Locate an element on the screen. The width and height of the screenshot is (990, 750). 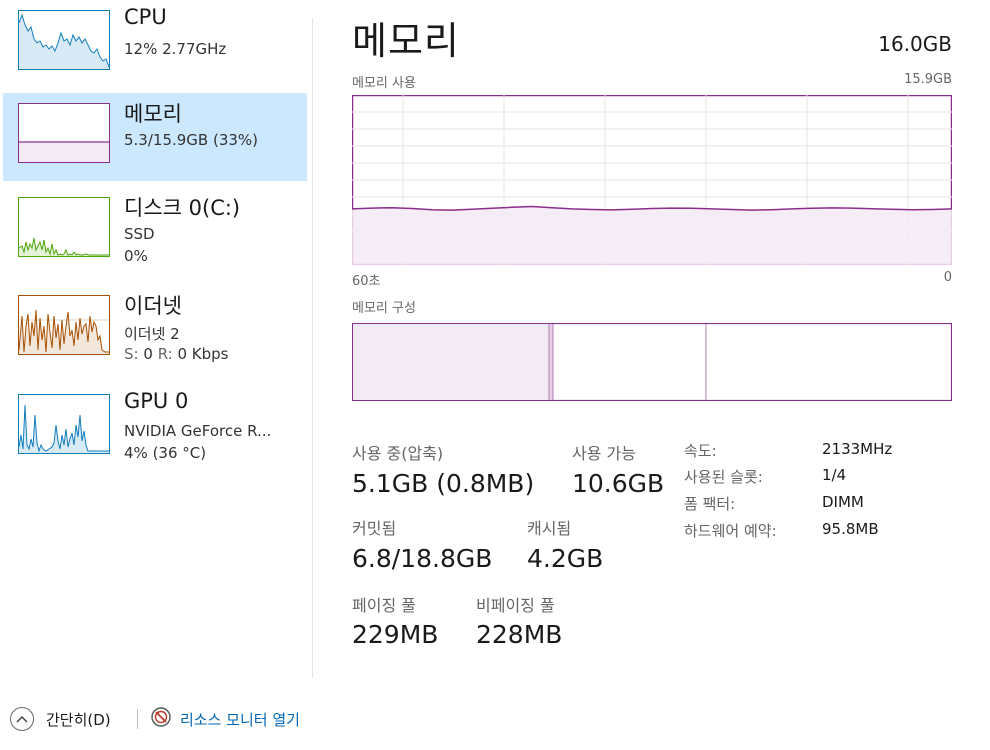
resource-monitor-label: 리소스 모니터 열기 is located at coordinates (240, 719).